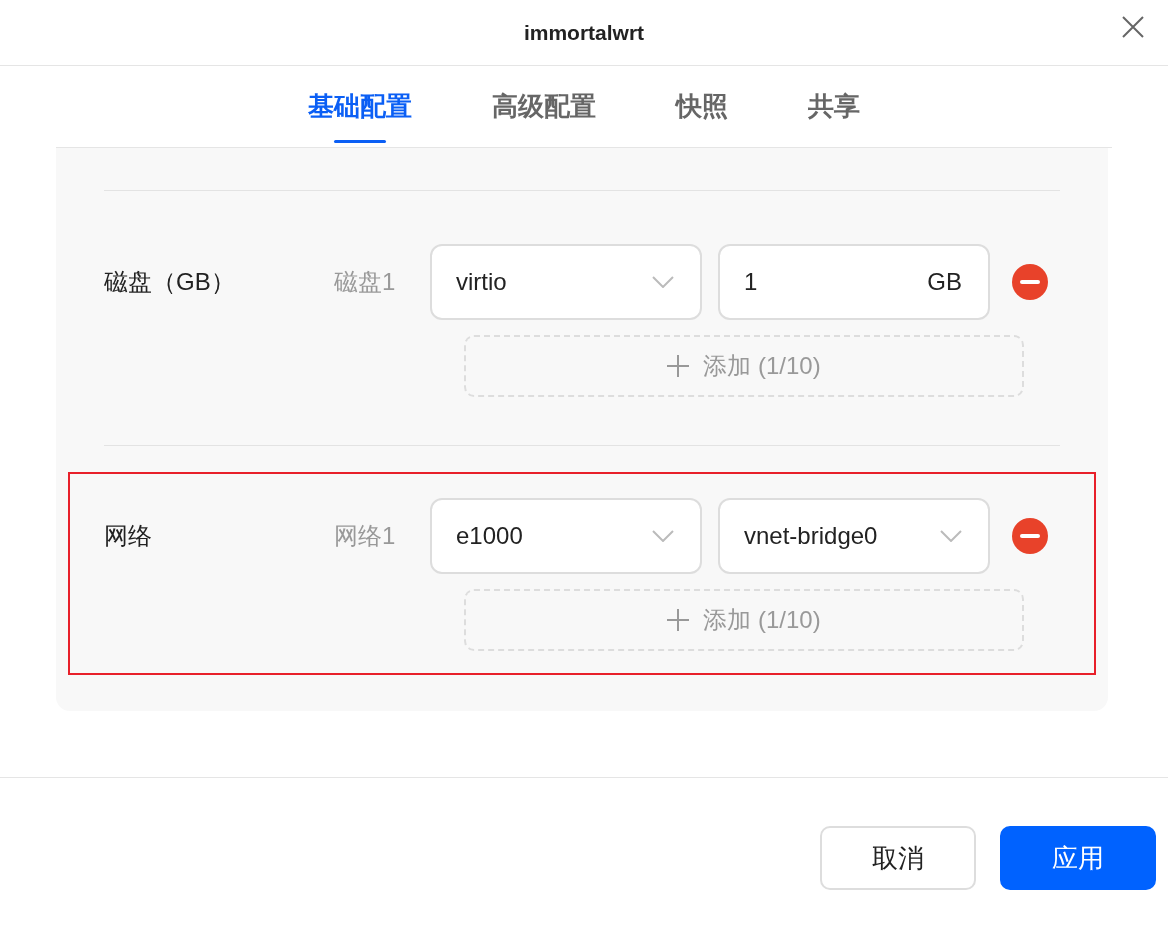 Image resolution: width=1168 pixels, height=930 pixels. Describe the element at coordinates (128, 536) in the screenshot. I see `section-label: 网络` at that location.